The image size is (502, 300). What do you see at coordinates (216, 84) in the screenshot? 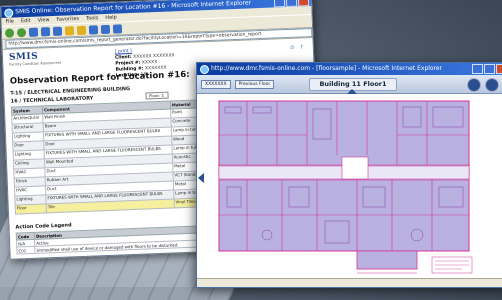
I see `viewer-left-button: XXXXXXX` at bounding box center [216, 84].